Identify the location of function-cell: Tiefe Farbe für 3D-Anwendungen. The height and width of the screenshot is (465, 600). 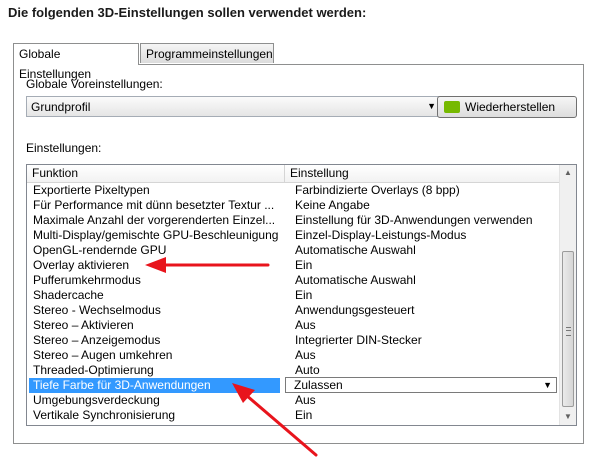
(122, 385).